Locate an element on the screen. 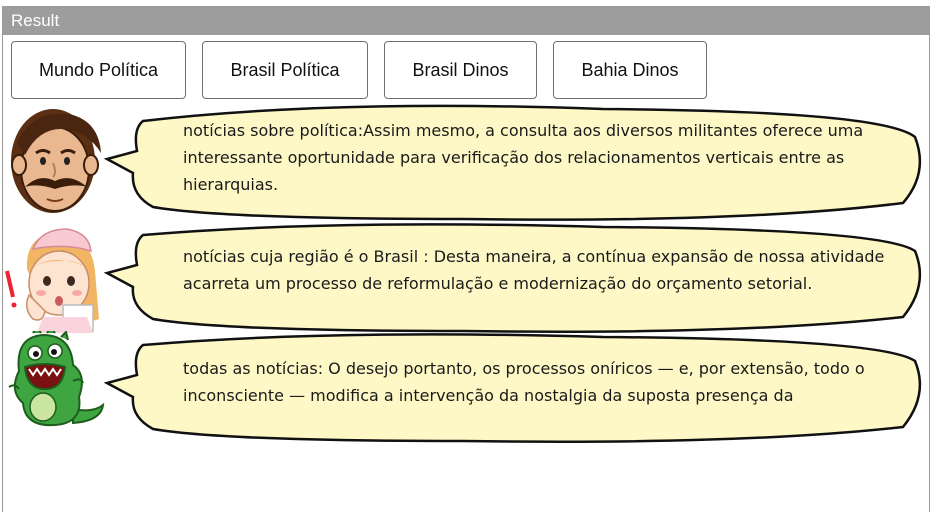 The height and width of the screenshot is (512, 940). nurse-avatar-icon is located at coordinates (52, 280).